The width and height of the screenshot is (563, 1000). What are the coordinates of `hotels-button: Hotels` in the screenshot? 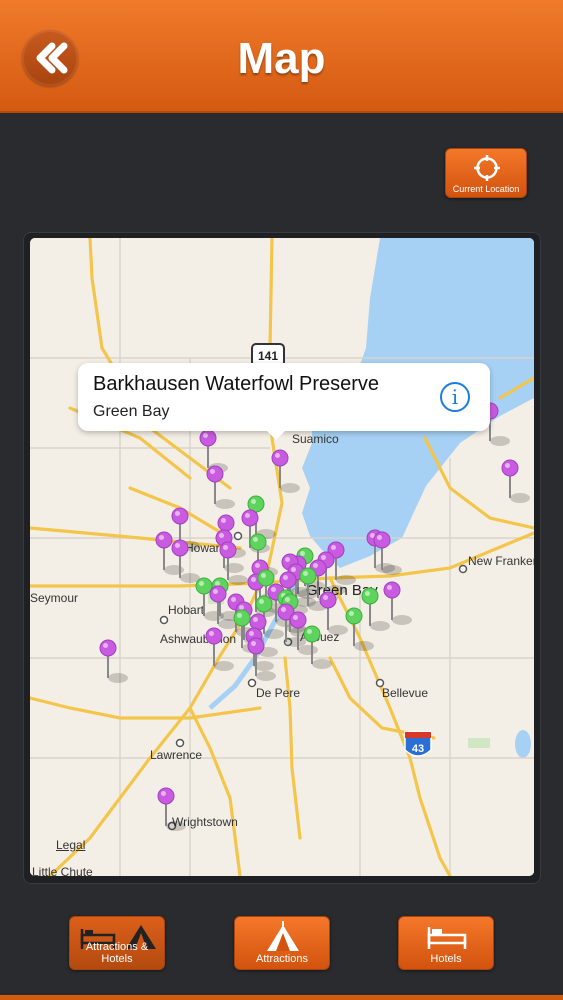 It's located at (446, 943).